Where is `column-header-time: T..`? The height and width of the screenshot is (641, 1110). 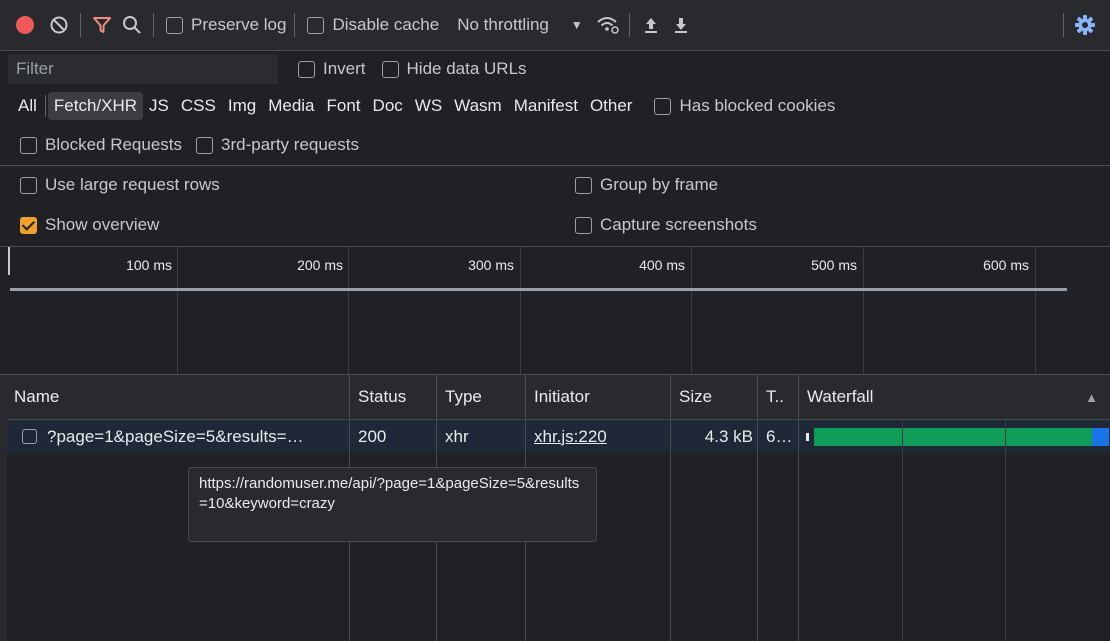
column-header-time: T.. is located at coordinates (778, 397).